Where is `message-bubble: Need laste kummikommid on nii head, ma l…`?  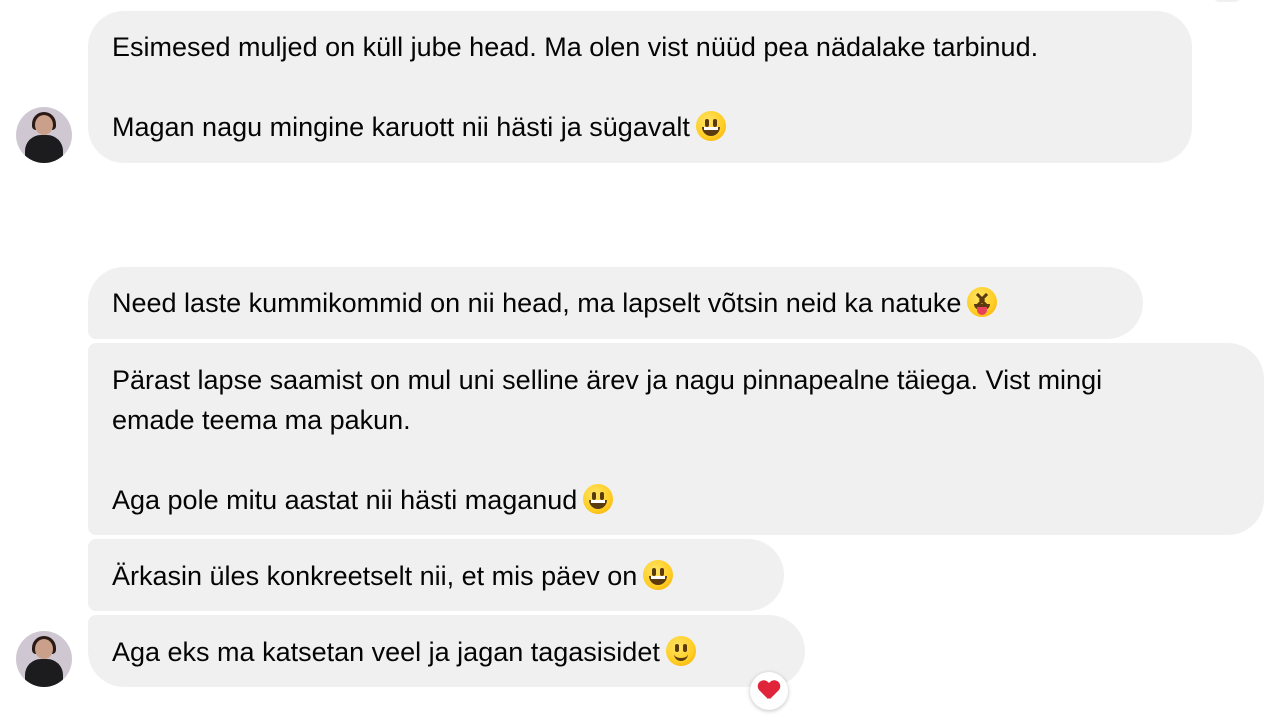 message-bubble: Need laste kummikommid on nii head, ma l… is located at coordinates (615, 303).